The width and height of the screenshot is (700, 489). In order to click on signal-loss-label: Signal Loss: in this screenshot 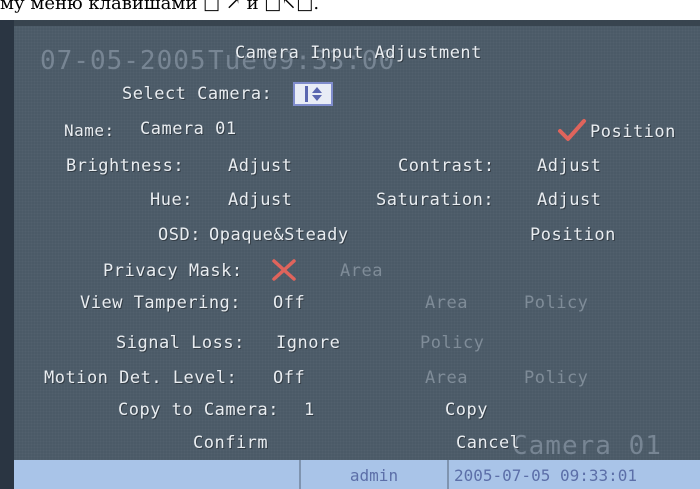, I will do `click(180, 343)`.